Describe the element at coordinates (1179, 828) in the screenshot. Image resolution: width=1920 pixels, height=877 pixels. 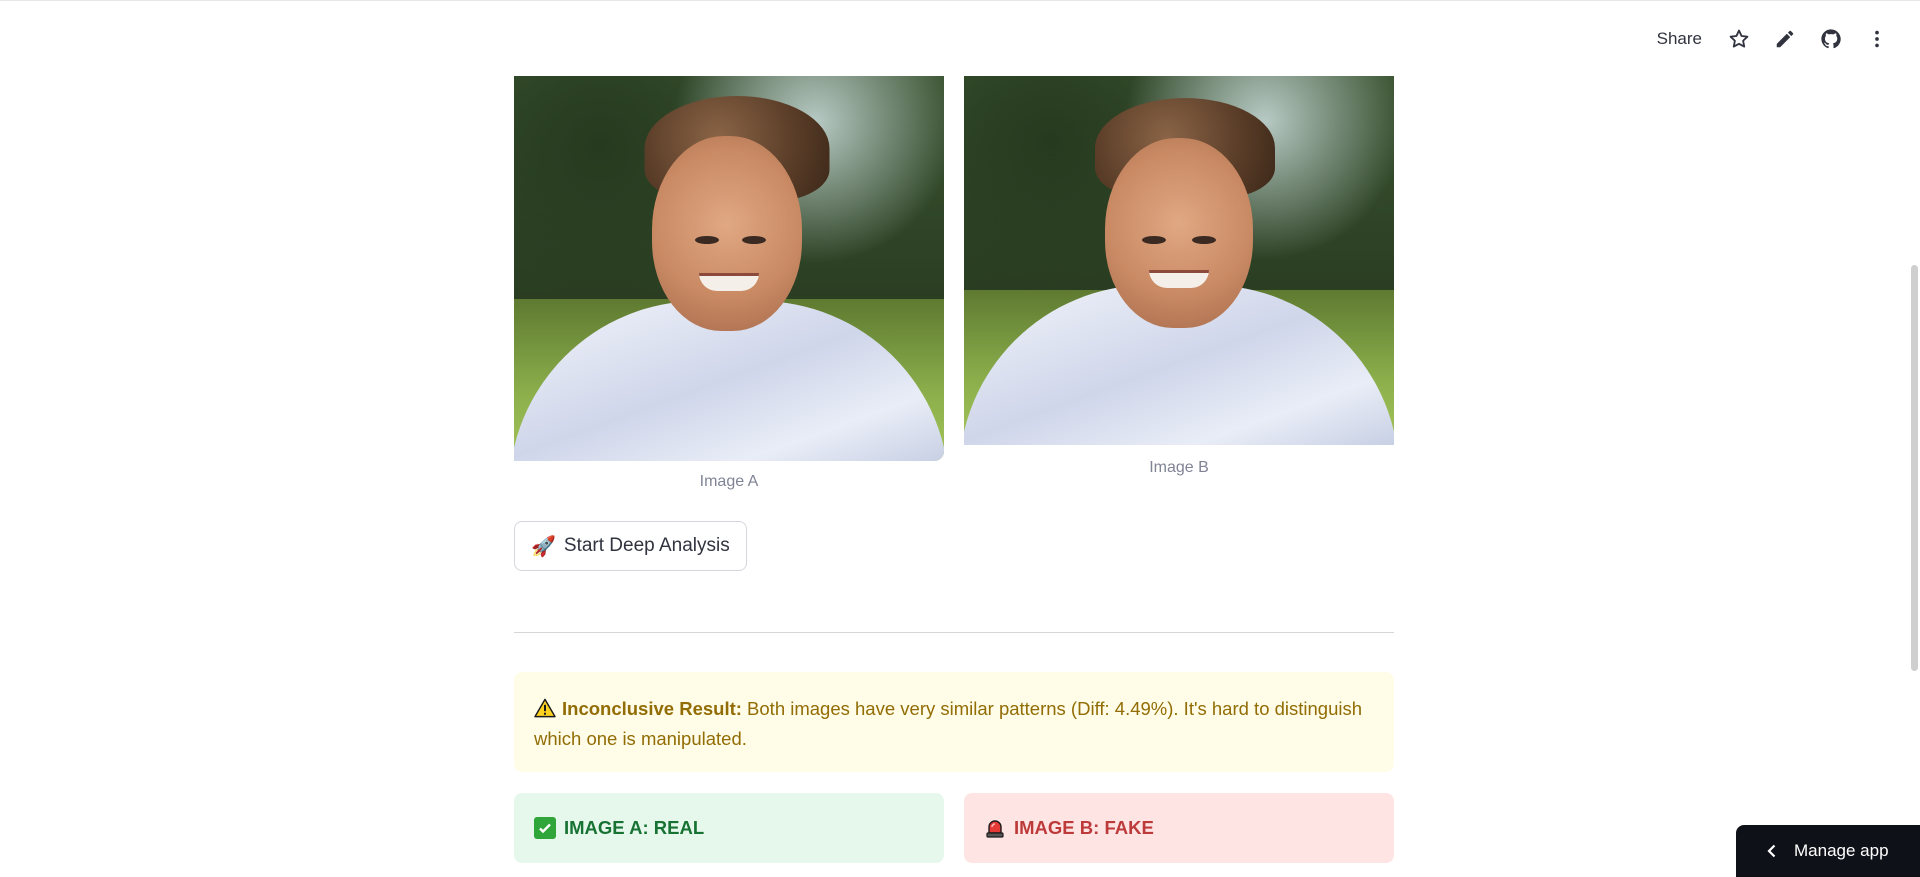
I see `image-b-result: IMAGE B: FAKE` at that location.